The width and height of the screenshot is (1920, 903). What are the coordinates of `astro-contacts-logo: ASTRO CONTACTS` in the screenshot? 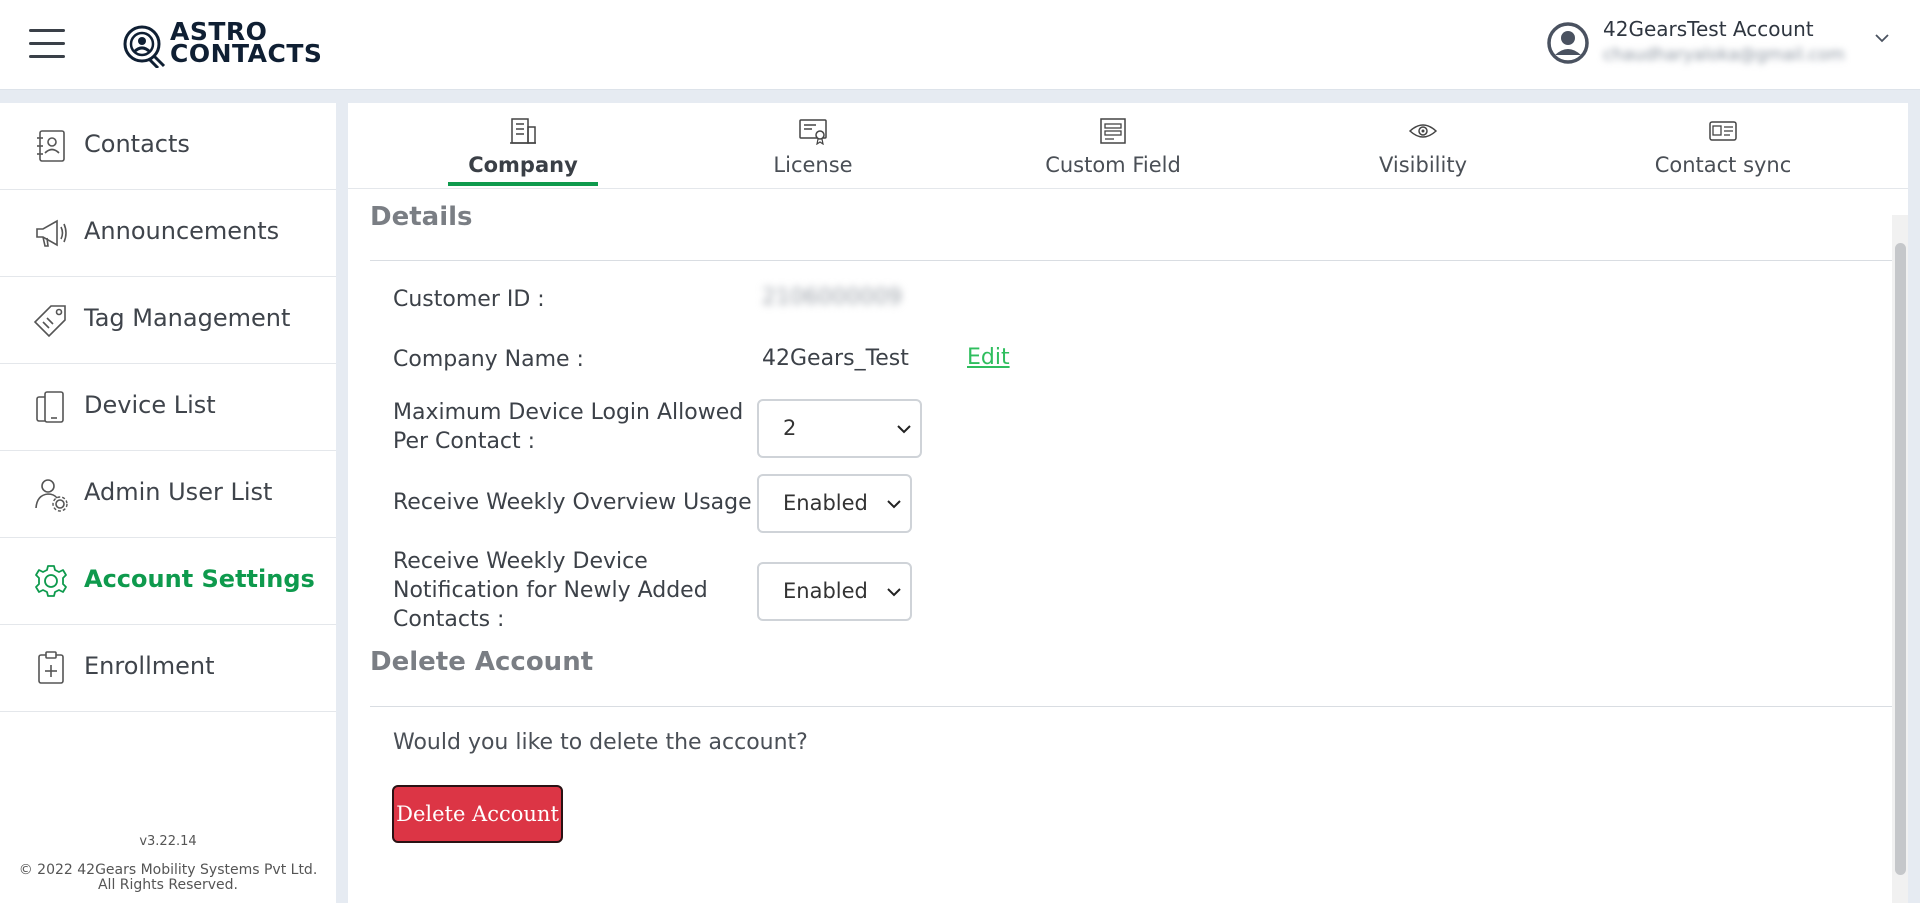 It's located at (232, 44).